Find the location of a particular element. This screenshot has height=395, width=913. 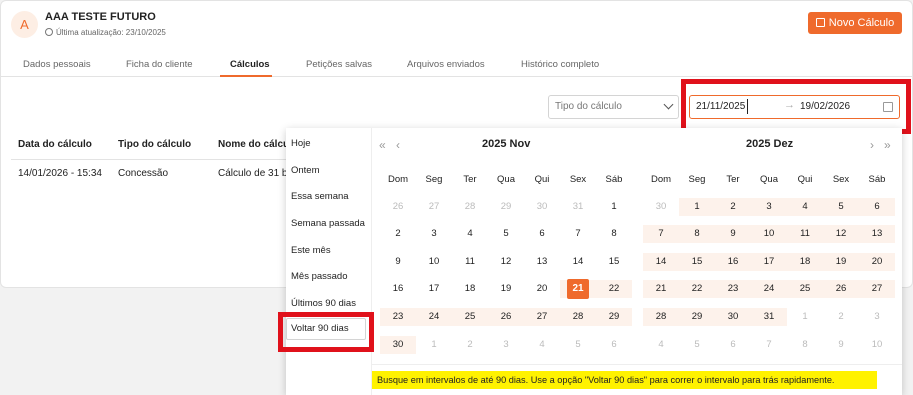

next-year-icon: » is located at coordinates (887, 145).